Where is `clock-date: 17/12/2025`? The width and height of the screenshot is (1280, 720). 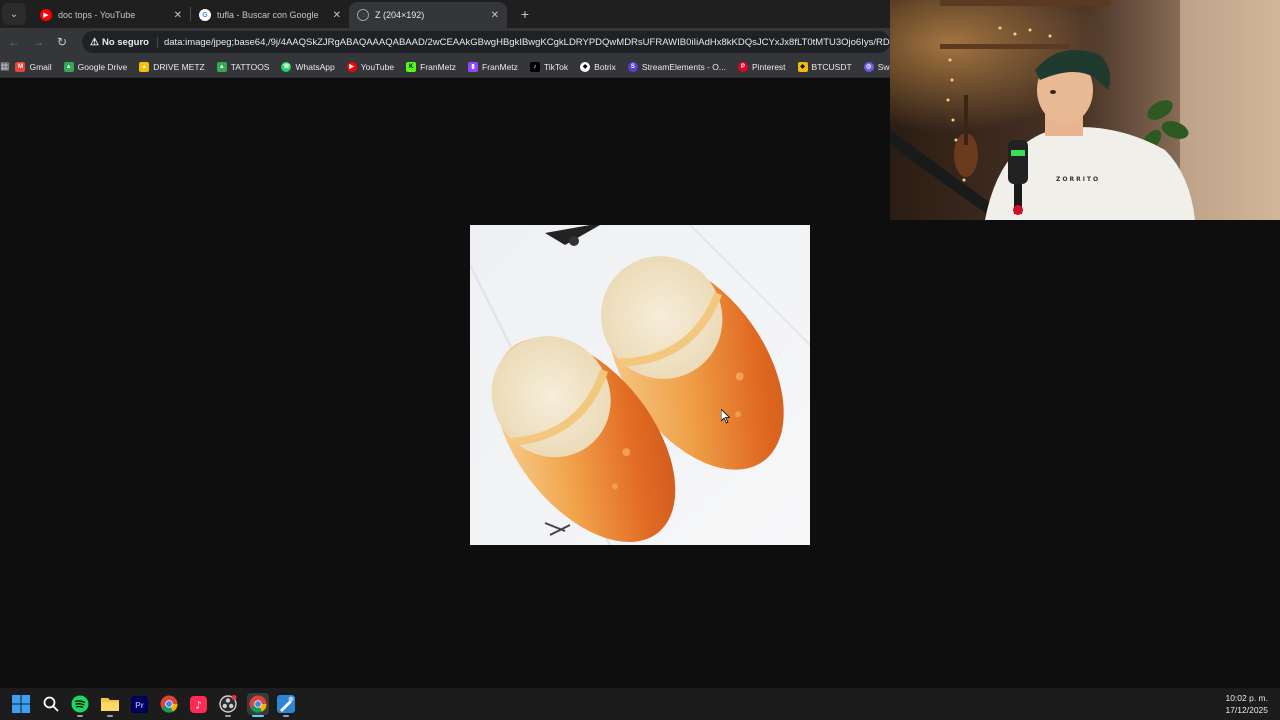 clock-date: 17/12/2025 is located at coordinates (1246, 710).